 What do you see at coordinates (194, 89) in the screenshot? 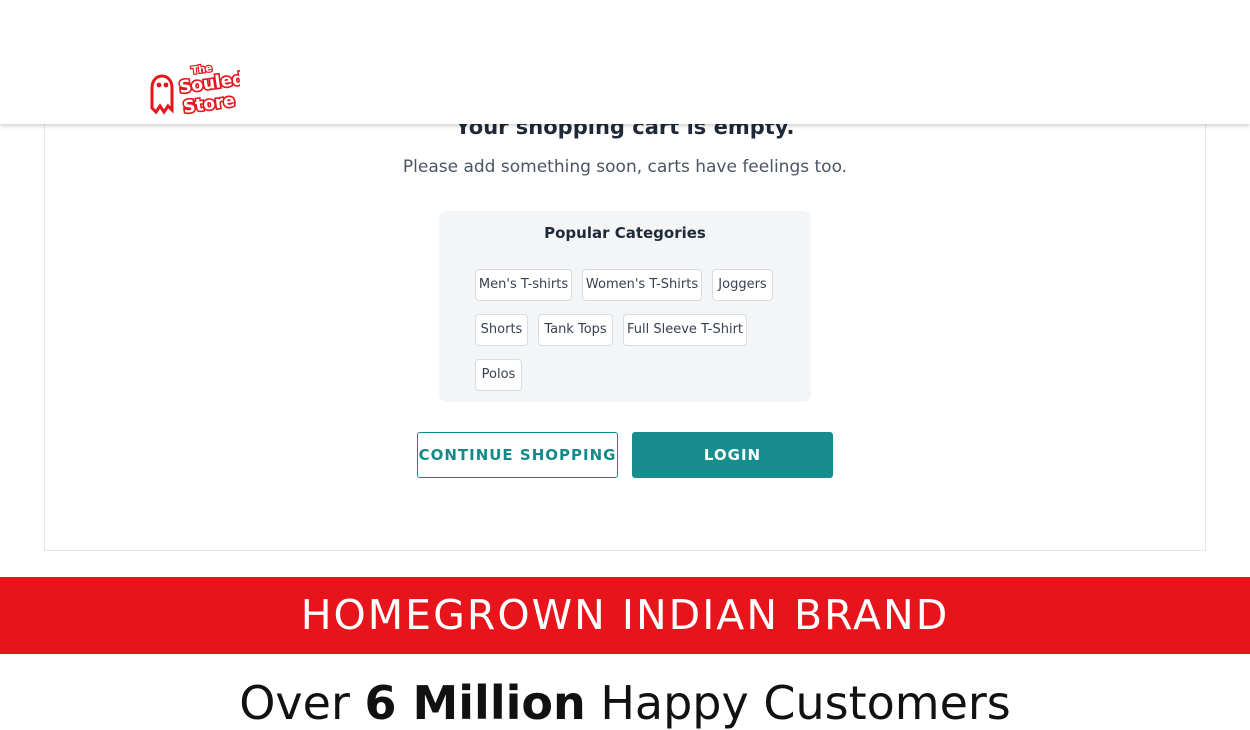
I see `souled-store-logo: The Souled Store` at bounding box center [194, 89].